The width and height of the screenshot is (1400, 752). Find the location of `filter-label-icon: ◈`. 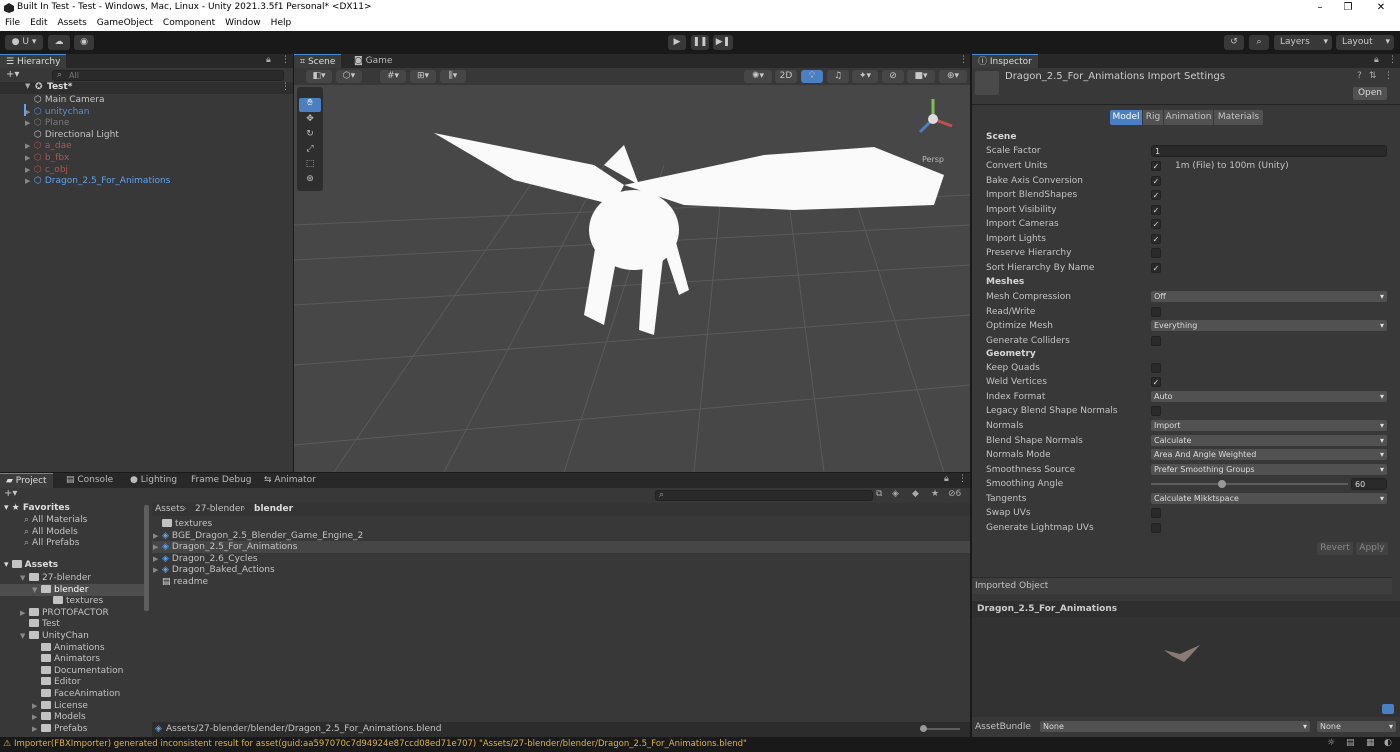

filter-label-icon: ◈ is located at coordinates (895, 494).